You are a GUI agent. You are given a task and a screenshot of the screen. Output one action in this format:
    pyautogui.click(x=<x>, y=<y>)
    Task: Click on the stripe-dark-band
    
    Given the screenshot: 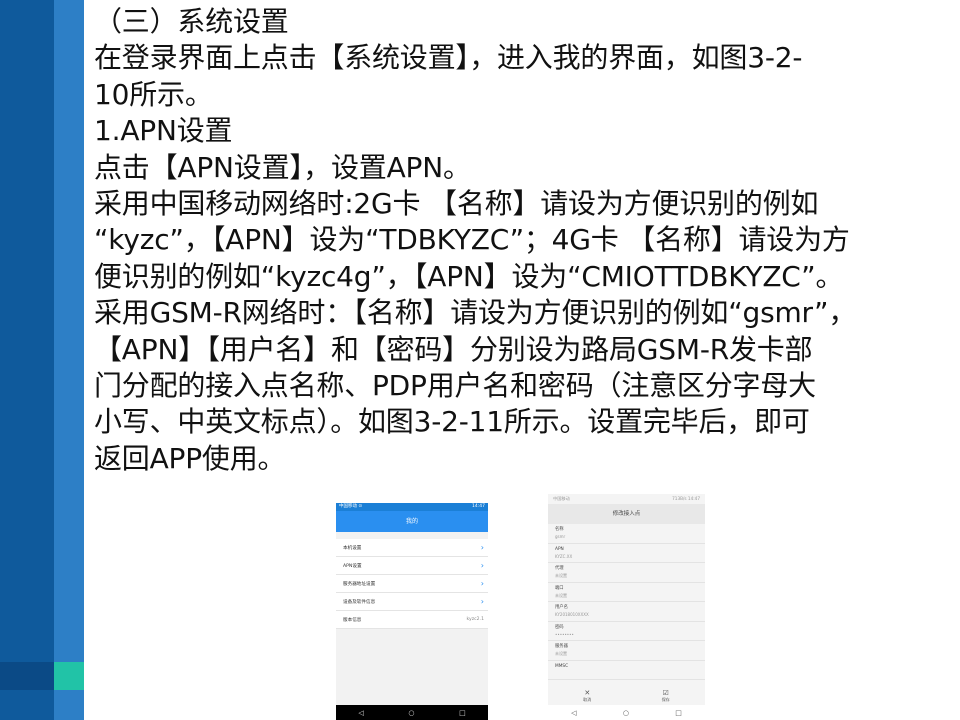 What is the action you would take?
    pyautogui.click(x=27, y=360)
    